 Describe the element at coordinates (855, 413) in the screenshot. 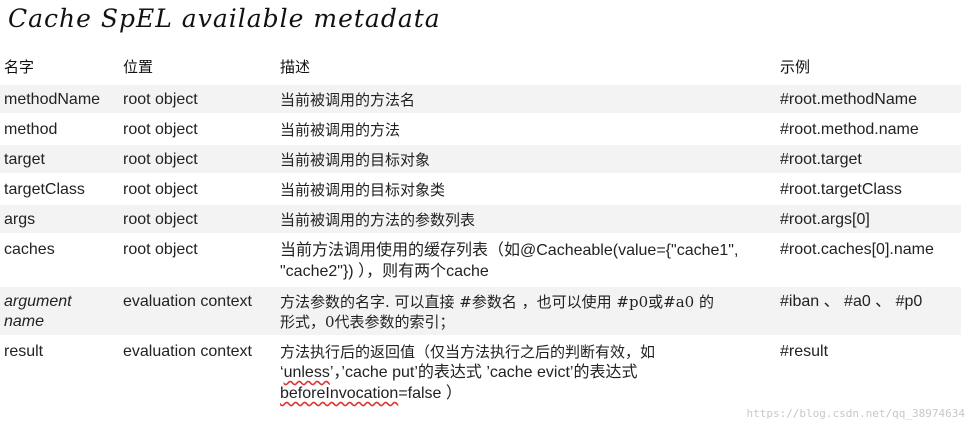

I see `watermark: https://blog.csdn.net/qq_38974634` at that location.